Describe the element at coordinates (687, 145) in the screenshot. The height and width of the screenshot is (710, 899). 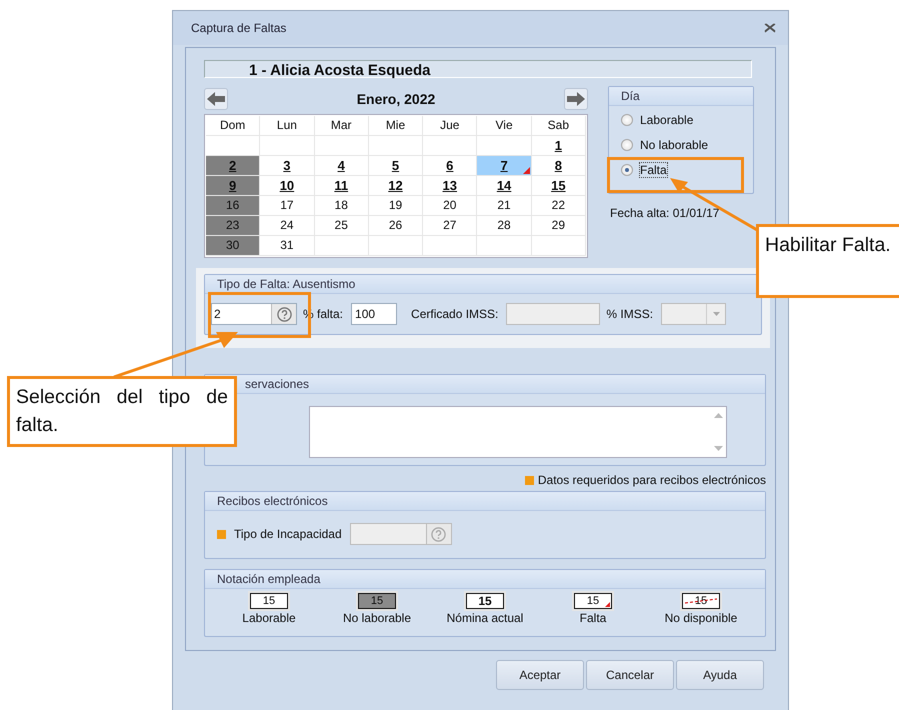
I see `radio-option: No laborable` at that location.